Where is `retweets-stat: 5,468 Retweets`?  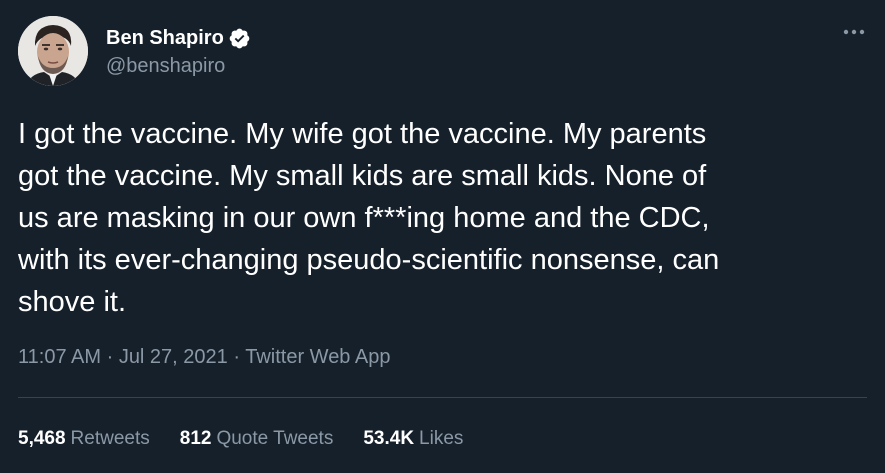 retweets-stat: 5,468 Retweets is located at coordinates (84, 439).